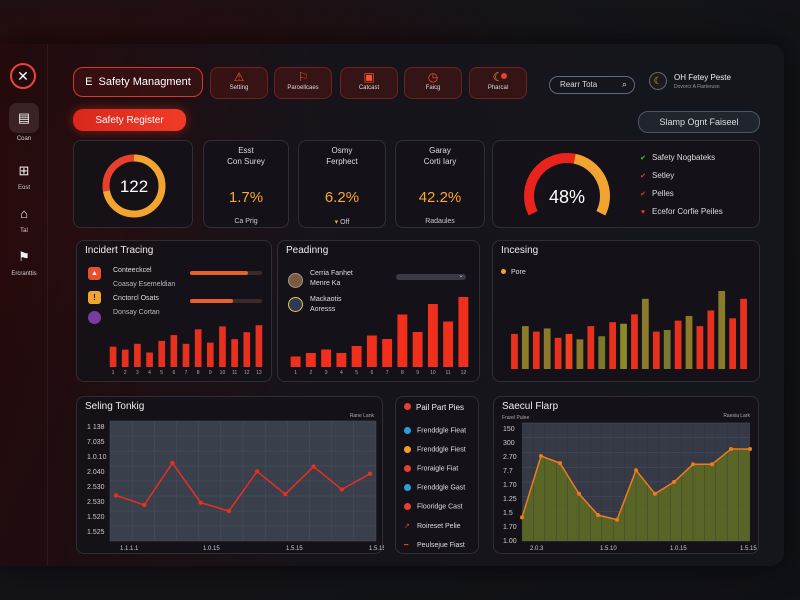  Describe the element at coordinates (567, 197) in the screenshot. I see `gauge-value: 48%` at that location.